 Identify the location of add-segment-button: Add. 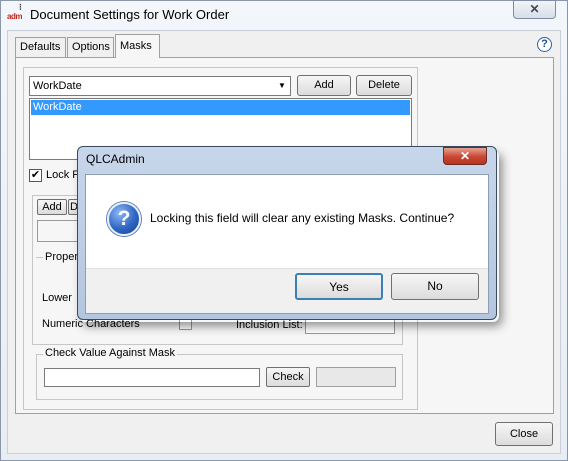
(52, 207).